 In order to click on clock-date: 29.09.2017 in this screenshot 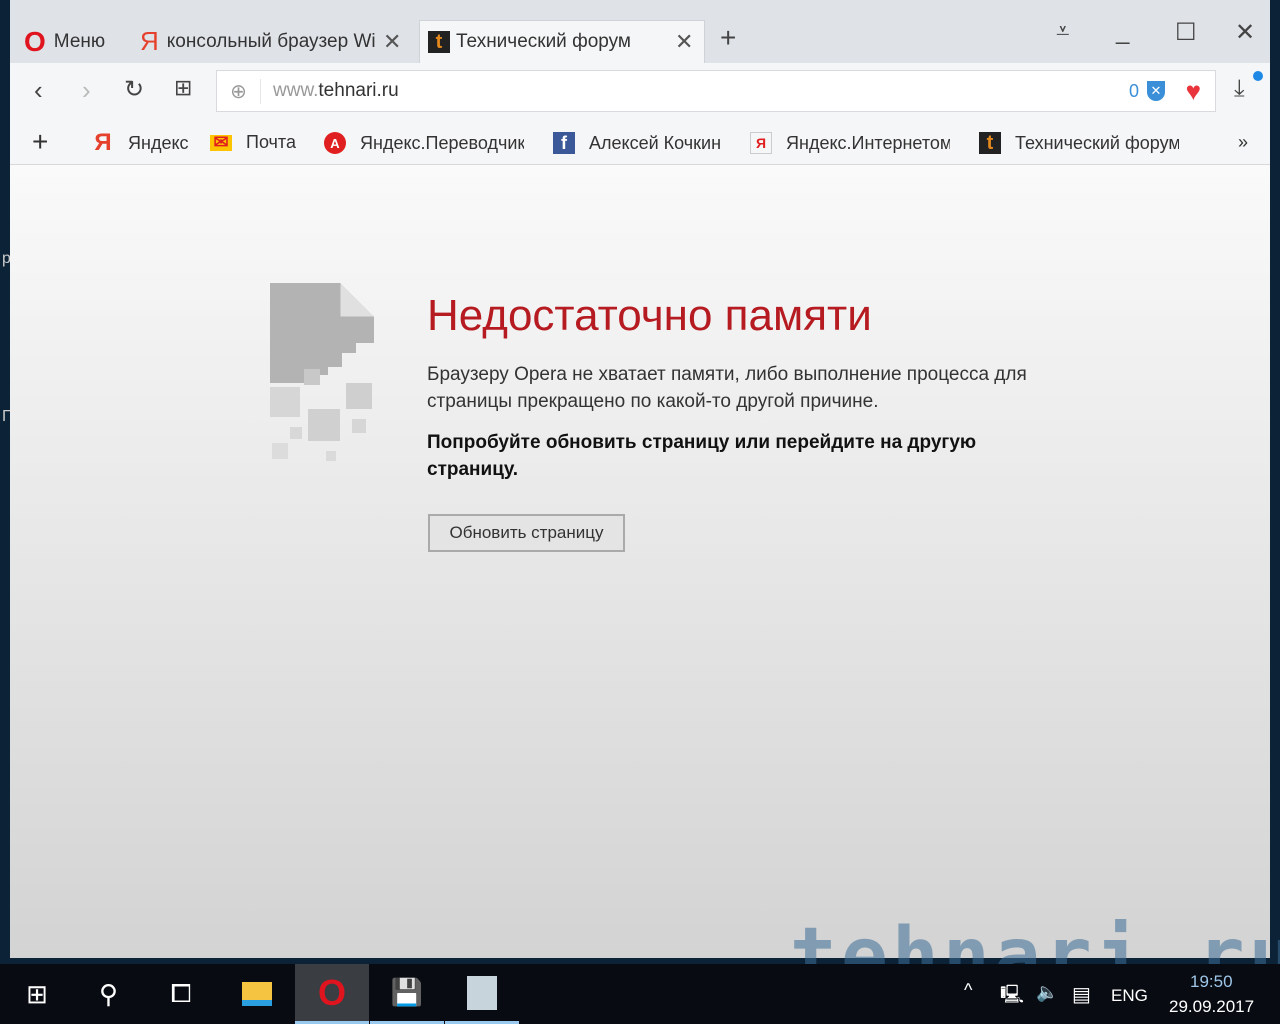, I will do `click(1211, 1007)`.